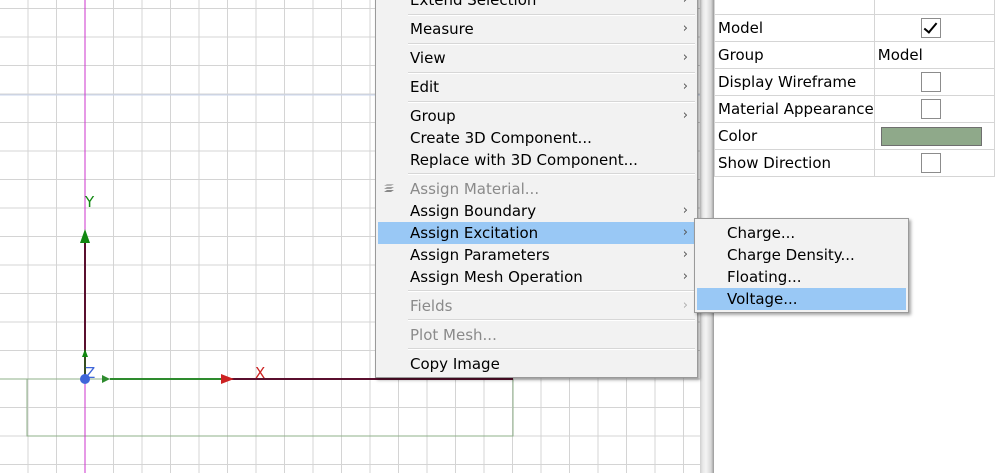 The image size is (995, 473). I want to click on property-row-model: Model, so click(854, 28).